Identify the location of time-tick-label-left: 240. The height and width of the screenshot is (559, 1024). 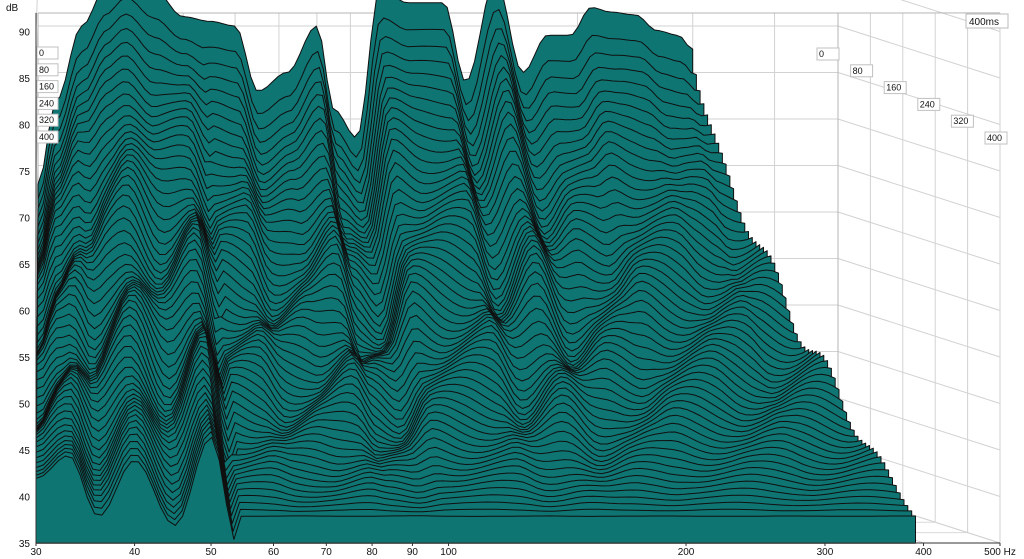
(46, 103).